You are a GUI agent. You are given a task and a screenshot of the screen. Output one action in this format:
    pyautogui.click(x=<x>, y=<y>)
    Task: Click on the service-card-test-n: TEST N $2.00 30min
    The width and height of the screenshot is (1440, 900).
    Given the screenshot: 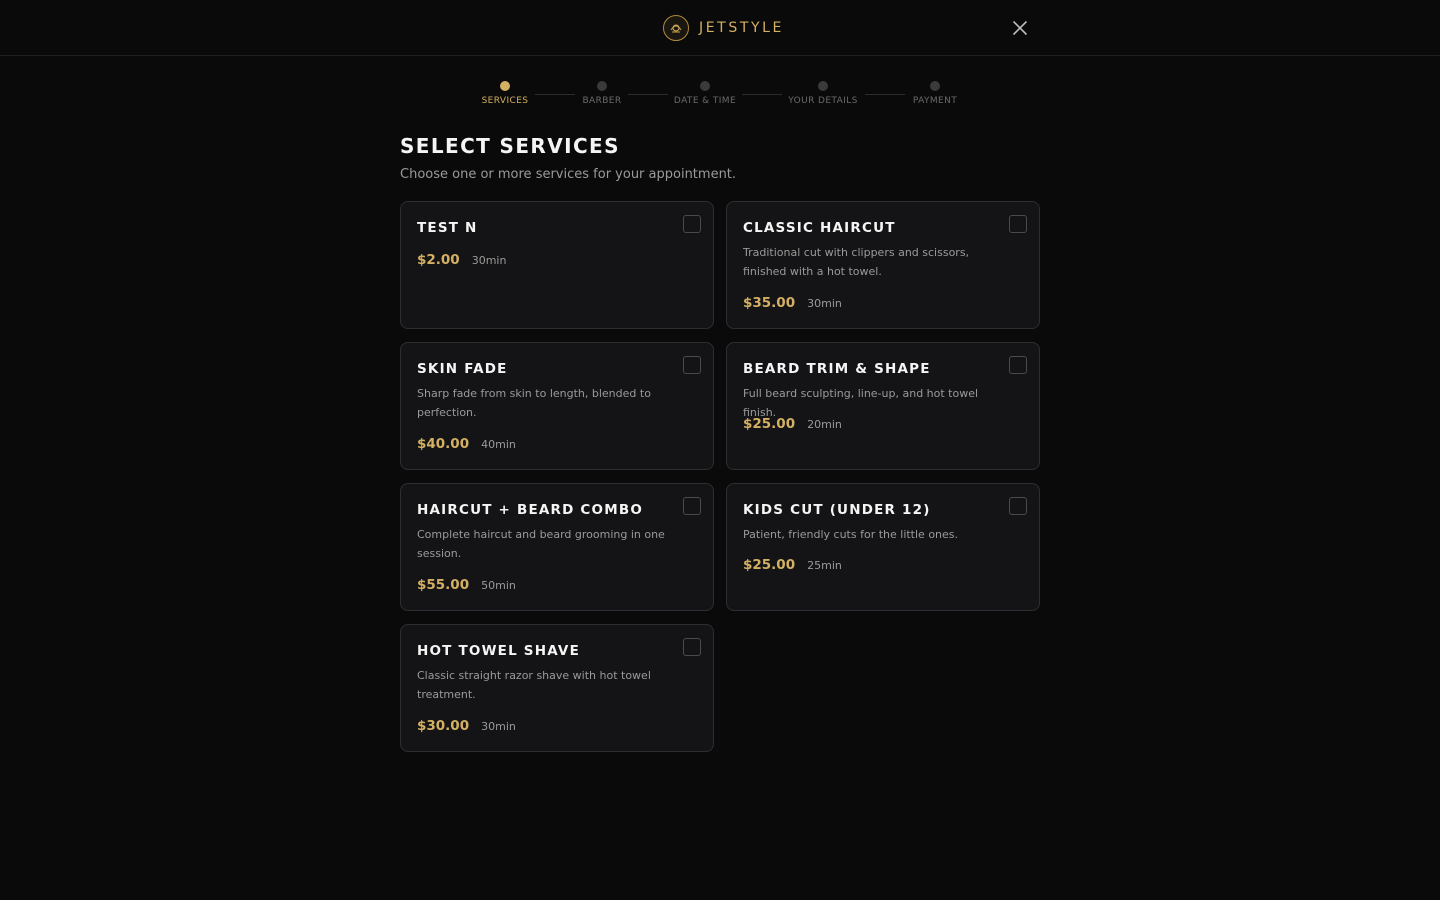 What is the action you would take?
    pyautogui.click(x=557, y=265)
    